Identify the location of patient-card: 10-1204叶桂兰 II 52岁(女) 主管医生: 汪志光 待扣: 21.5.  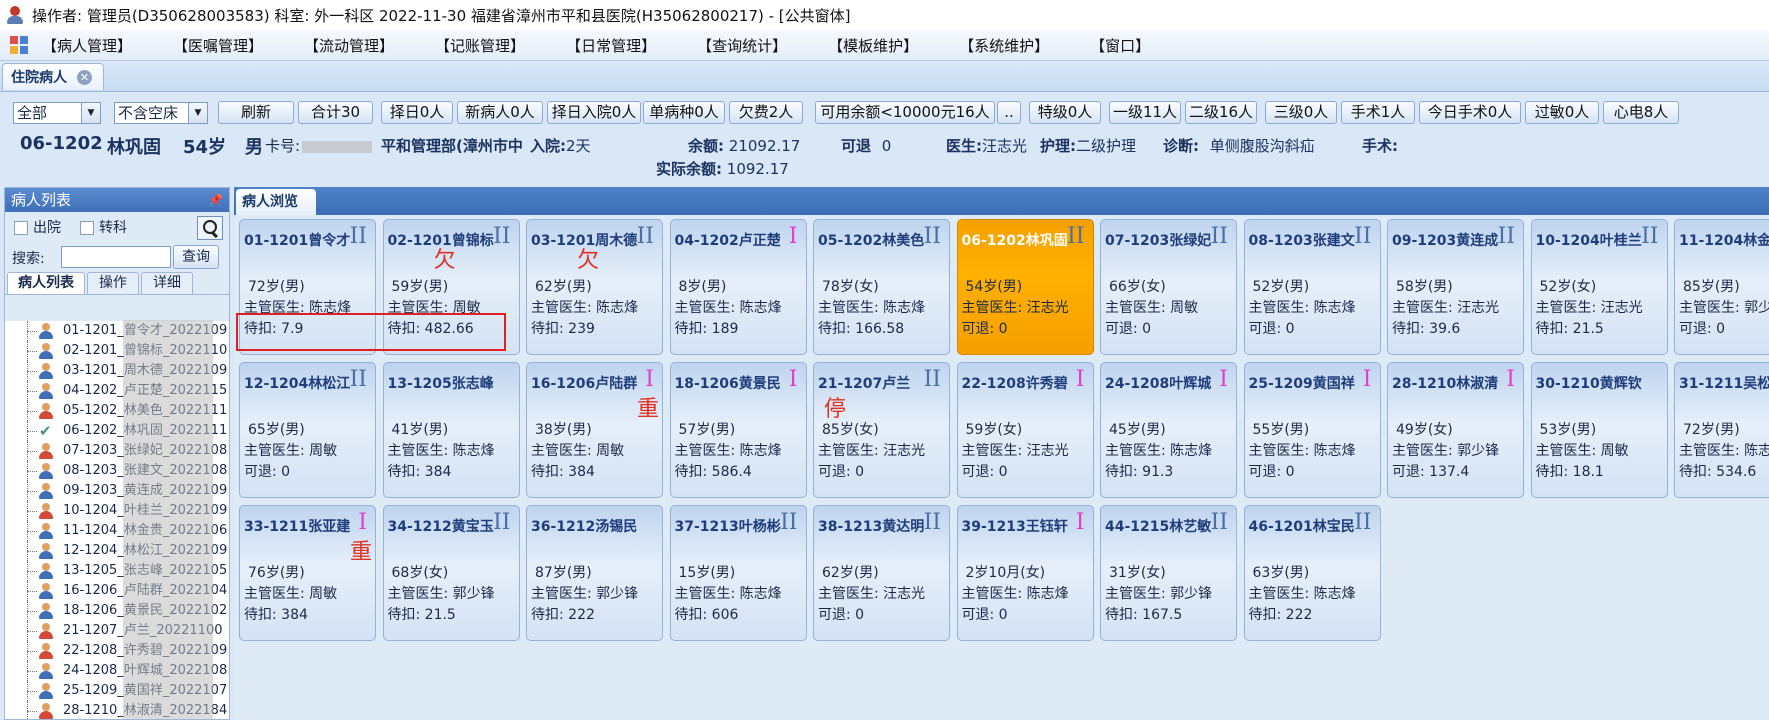
(1599, 287).